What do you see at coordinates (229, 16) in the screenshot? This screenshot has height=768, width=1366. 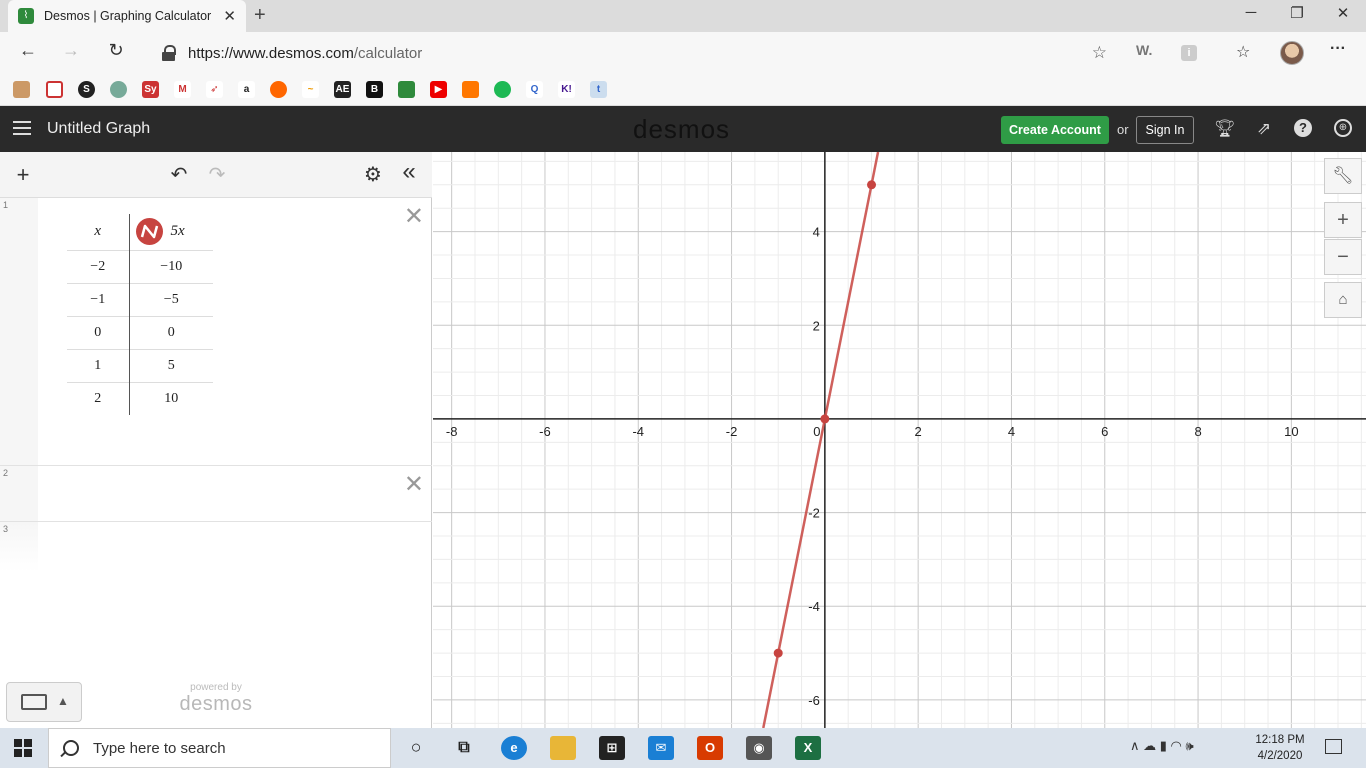 I see `close-tab-icon: ✕` at bounding box center [229, 16].